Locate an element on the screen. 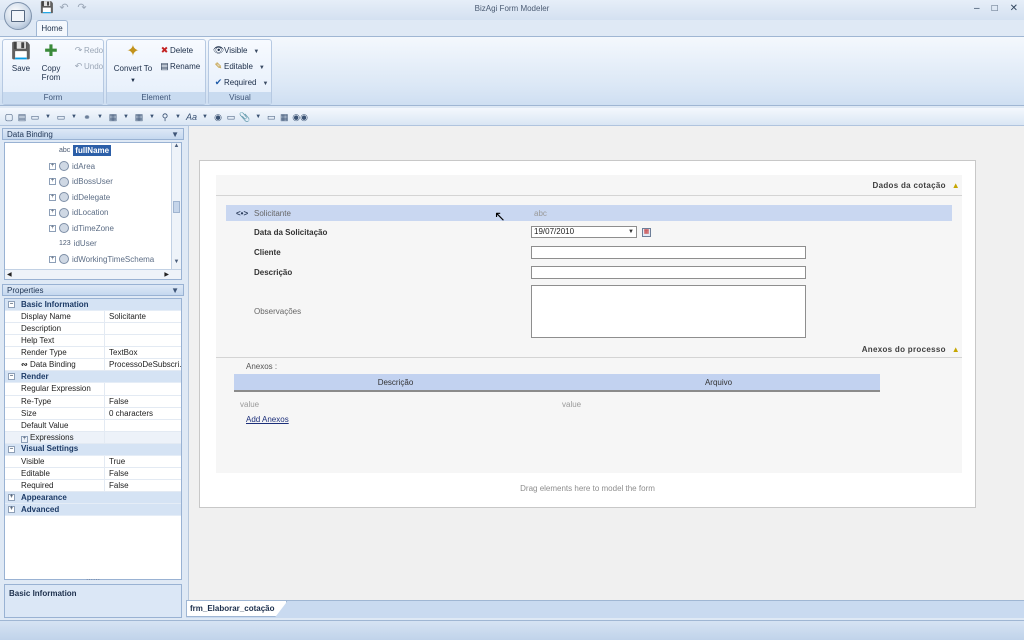  property-row-expressions: + Expressions is located at coordinates (93, 437).